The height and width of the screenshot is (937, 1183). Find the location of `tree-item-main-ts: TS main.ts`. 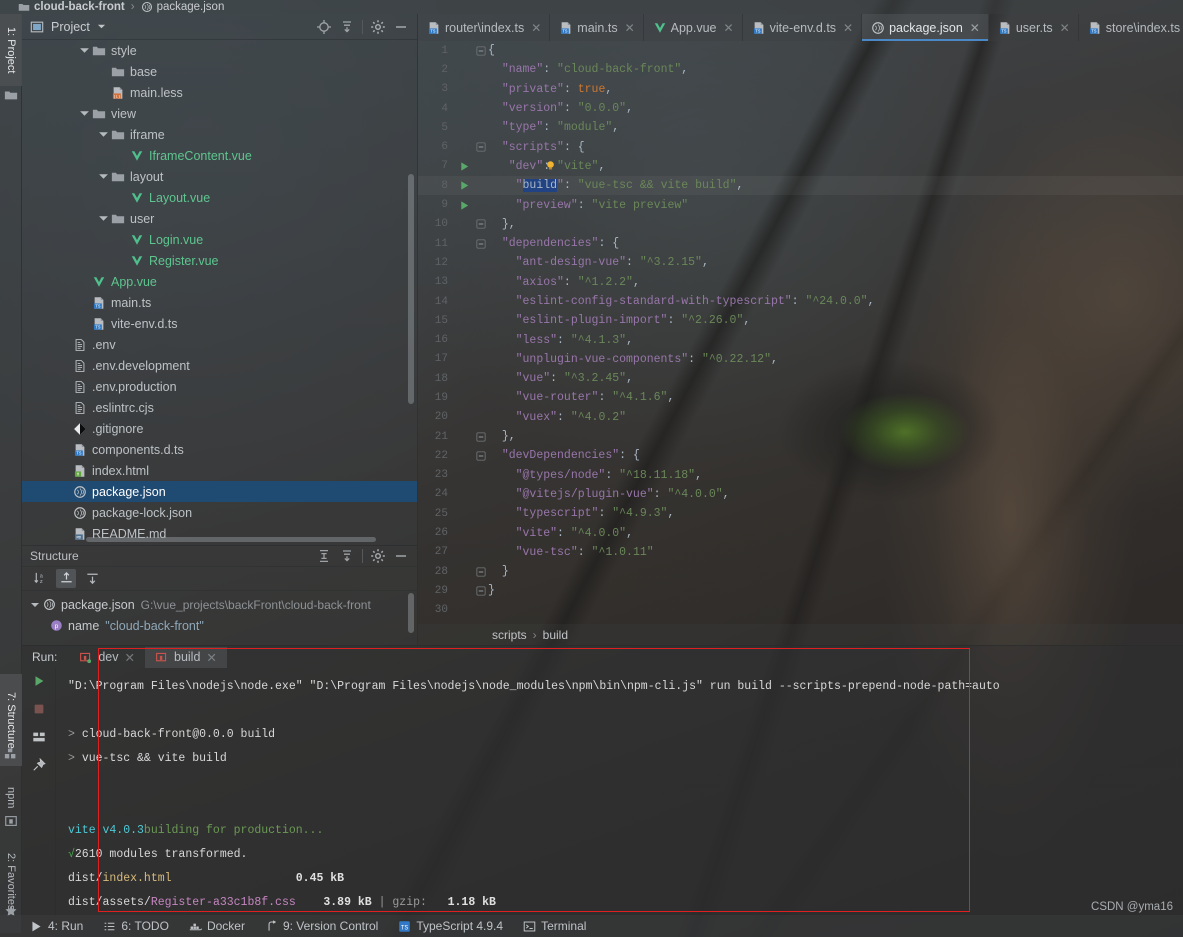

tree-item-main-ts: TS main.ts is located at coordinates (219, 302).